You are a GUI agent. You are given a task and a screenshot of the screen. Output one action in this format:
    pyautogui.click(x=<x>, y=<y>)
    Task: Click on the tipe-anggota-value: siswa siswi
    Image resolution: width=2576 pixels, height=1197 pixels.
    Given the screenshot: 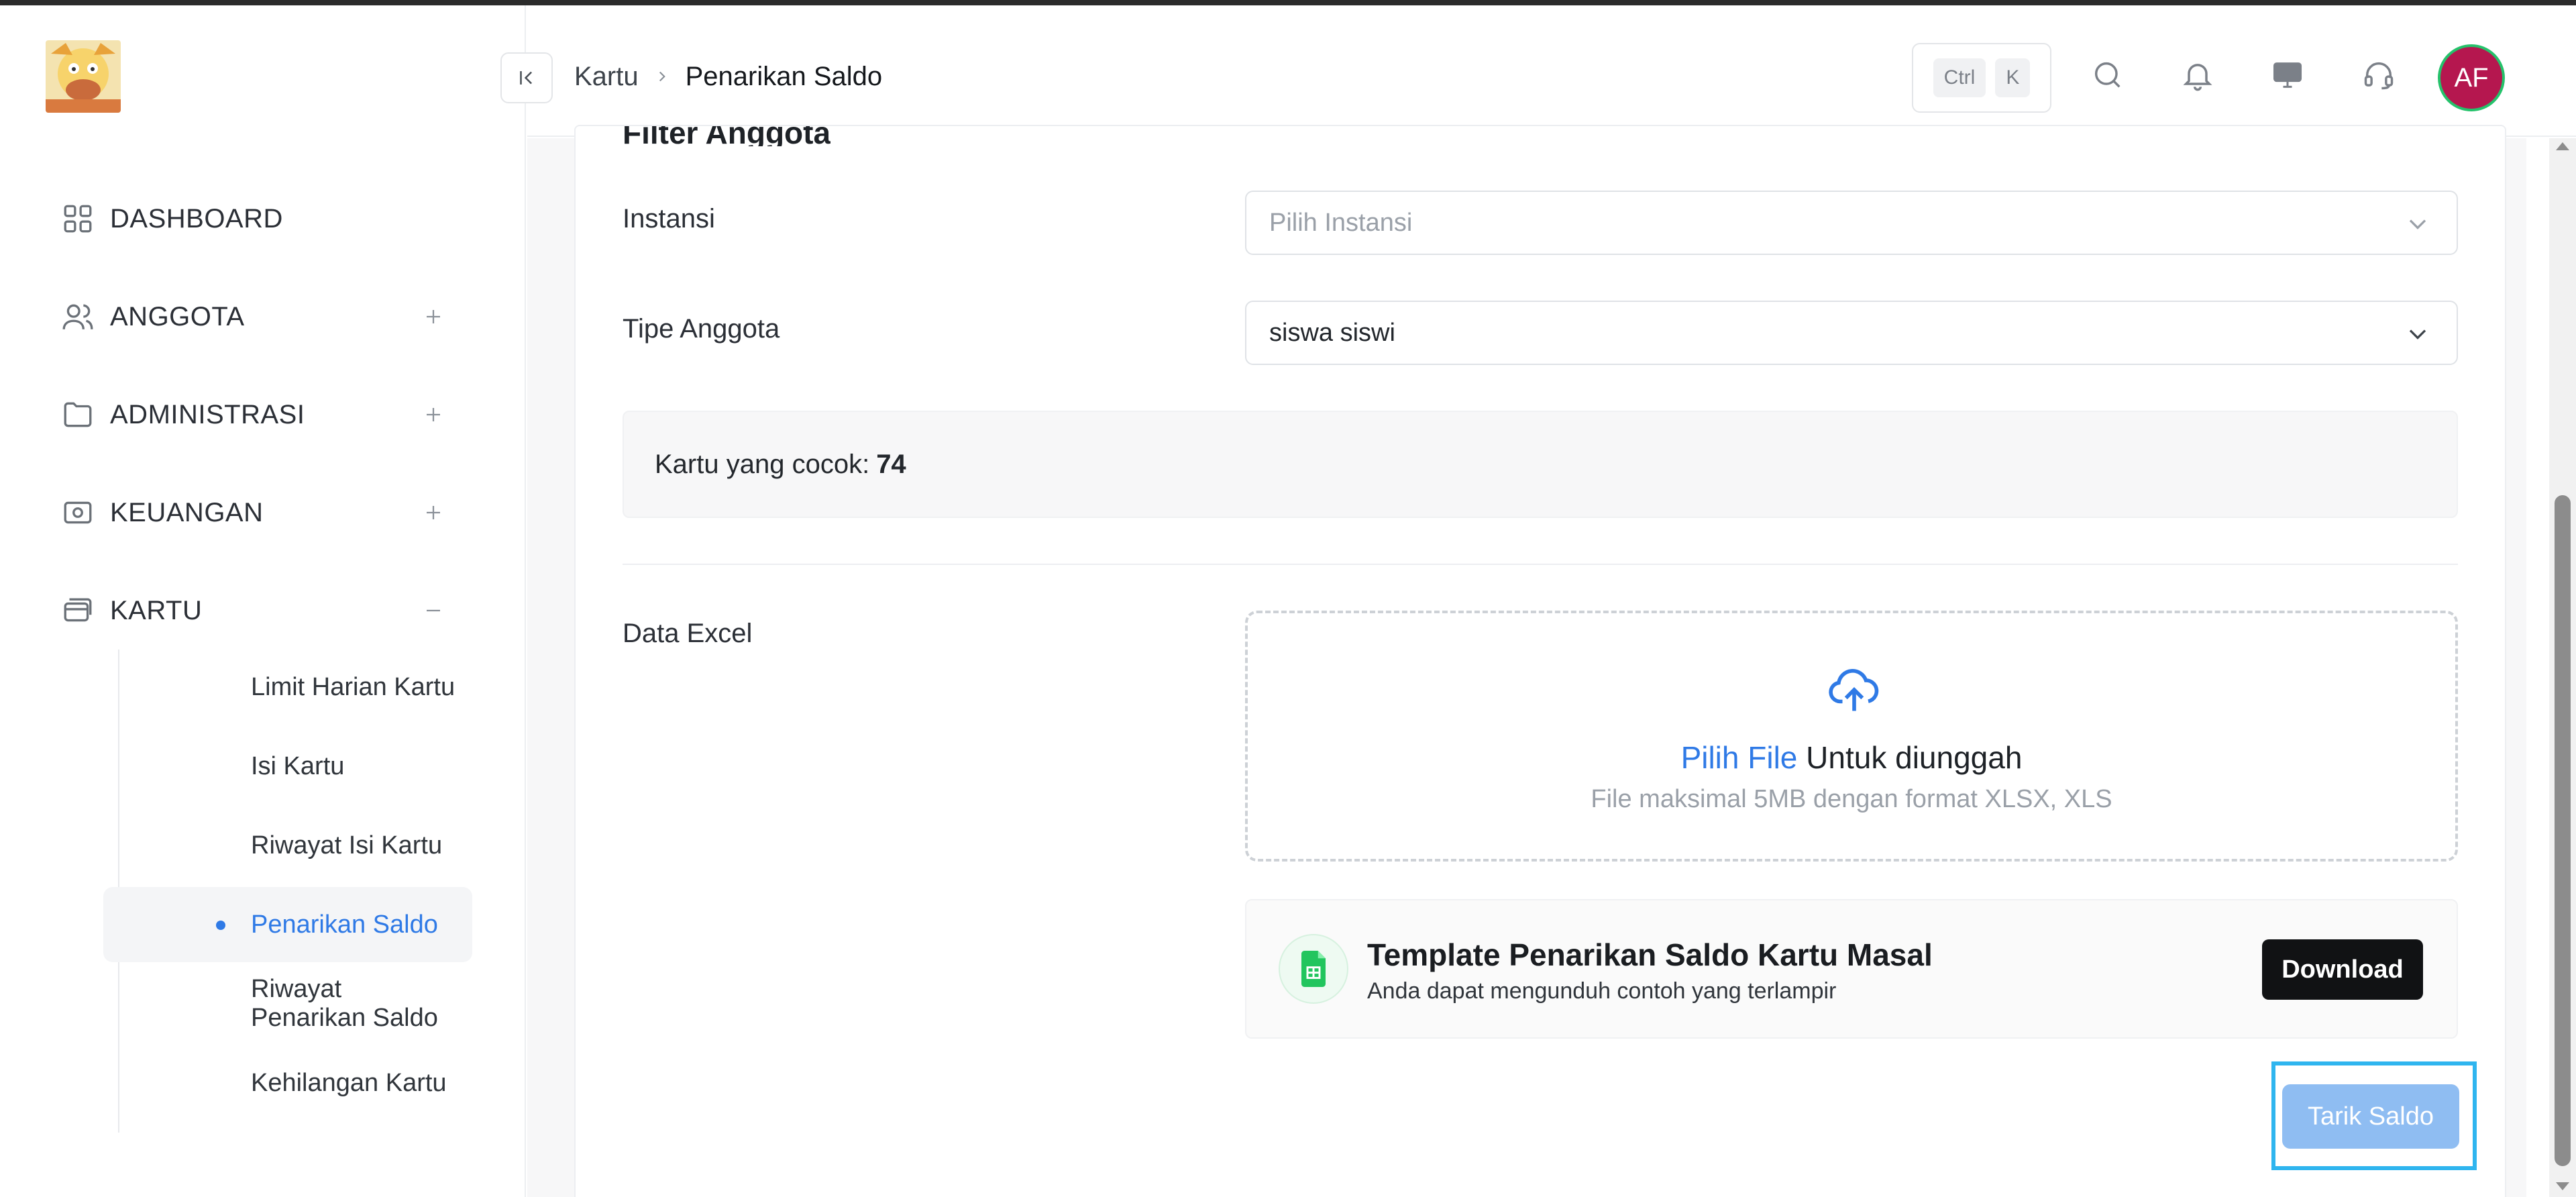 What is the action you would take?
    pyautogui.click(x=1332, y=332)
    